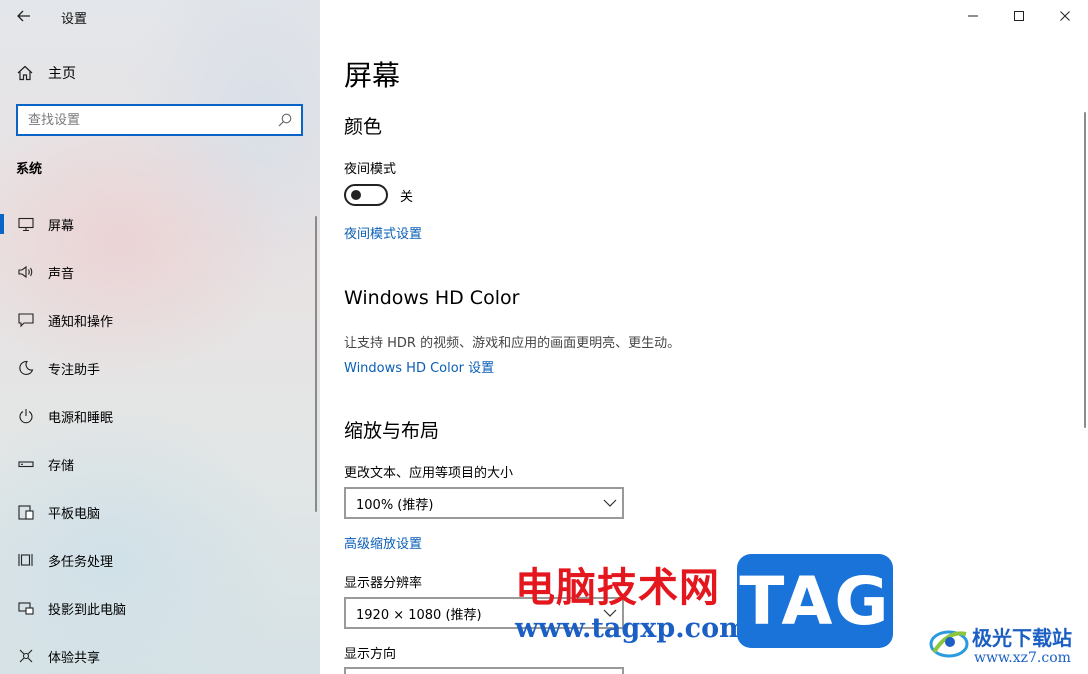  Describe the element at coordinates (285, 122) in the screenshot. I see `search-icon` at that location.